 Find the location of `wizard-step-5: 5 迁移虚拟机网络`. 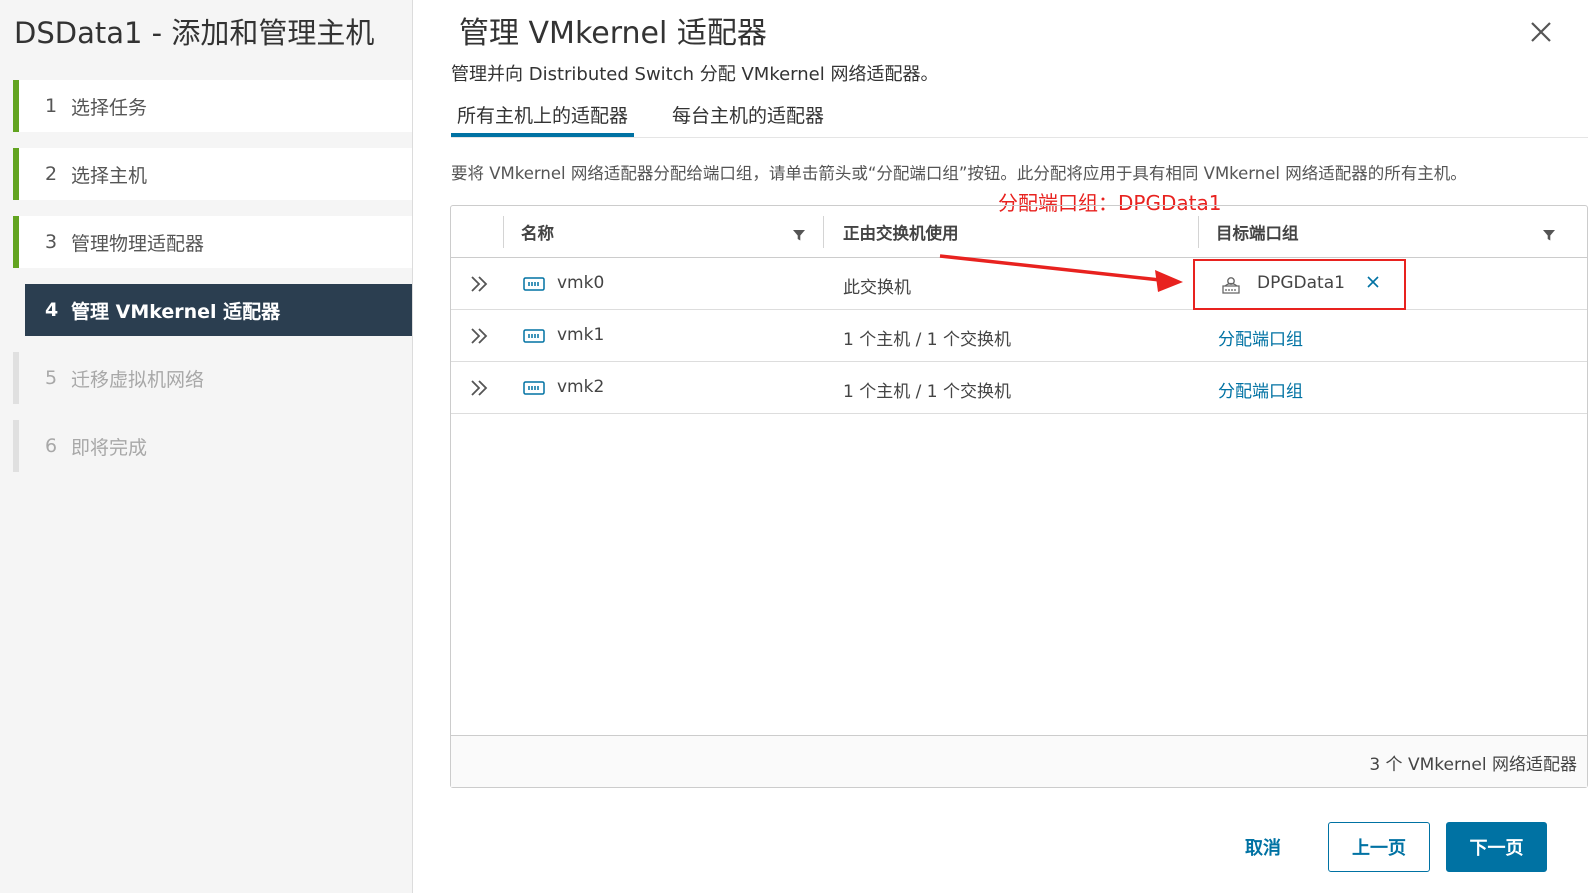

wizard-step-5: 5 迁移虚拟机网络 is located at coordinates (212, 378).